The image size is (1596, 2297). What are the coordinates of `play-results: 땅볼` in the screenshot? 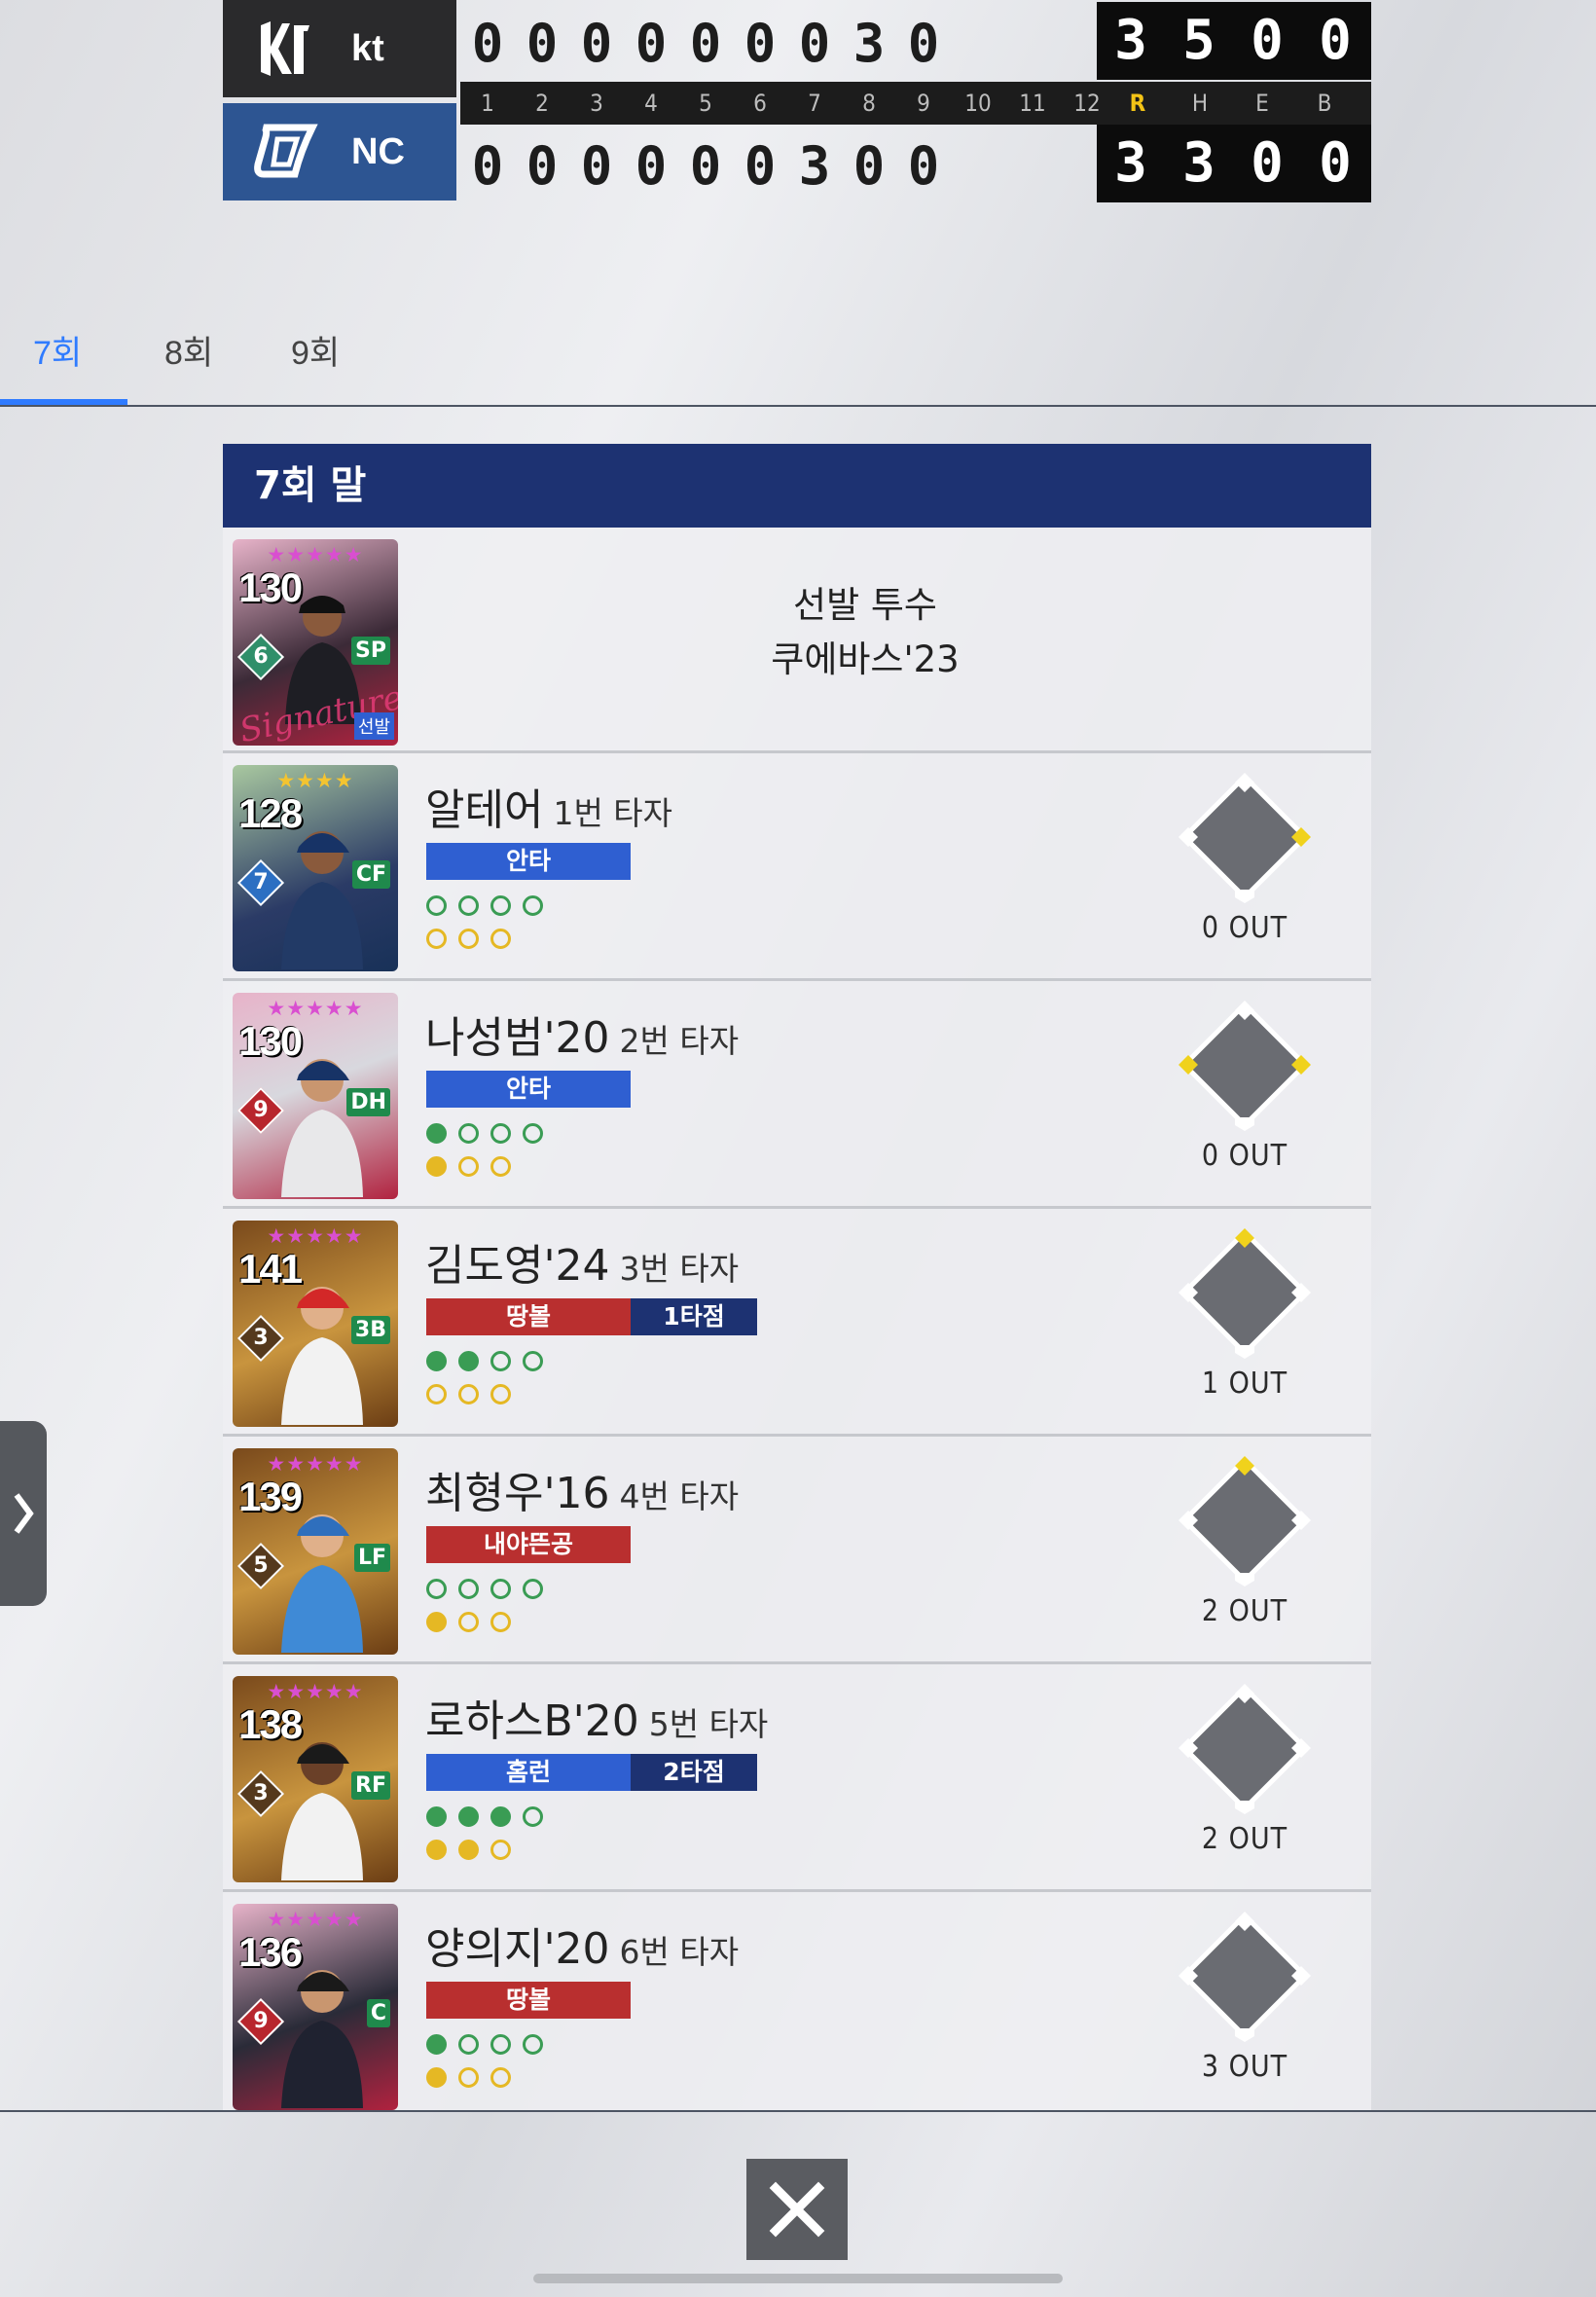 It's located at (528, 2000).